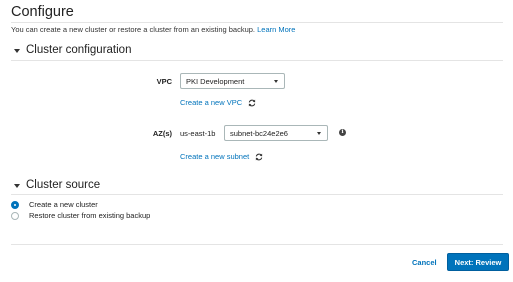 The image size is (513, 282). I want to click on info-icon: i, so click(342, 132).